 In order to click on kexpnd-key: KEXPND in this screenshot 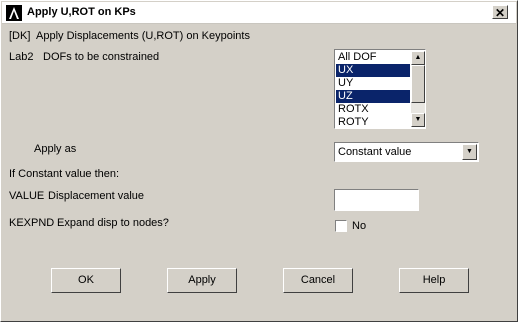, I will do `click(32, 223)`.